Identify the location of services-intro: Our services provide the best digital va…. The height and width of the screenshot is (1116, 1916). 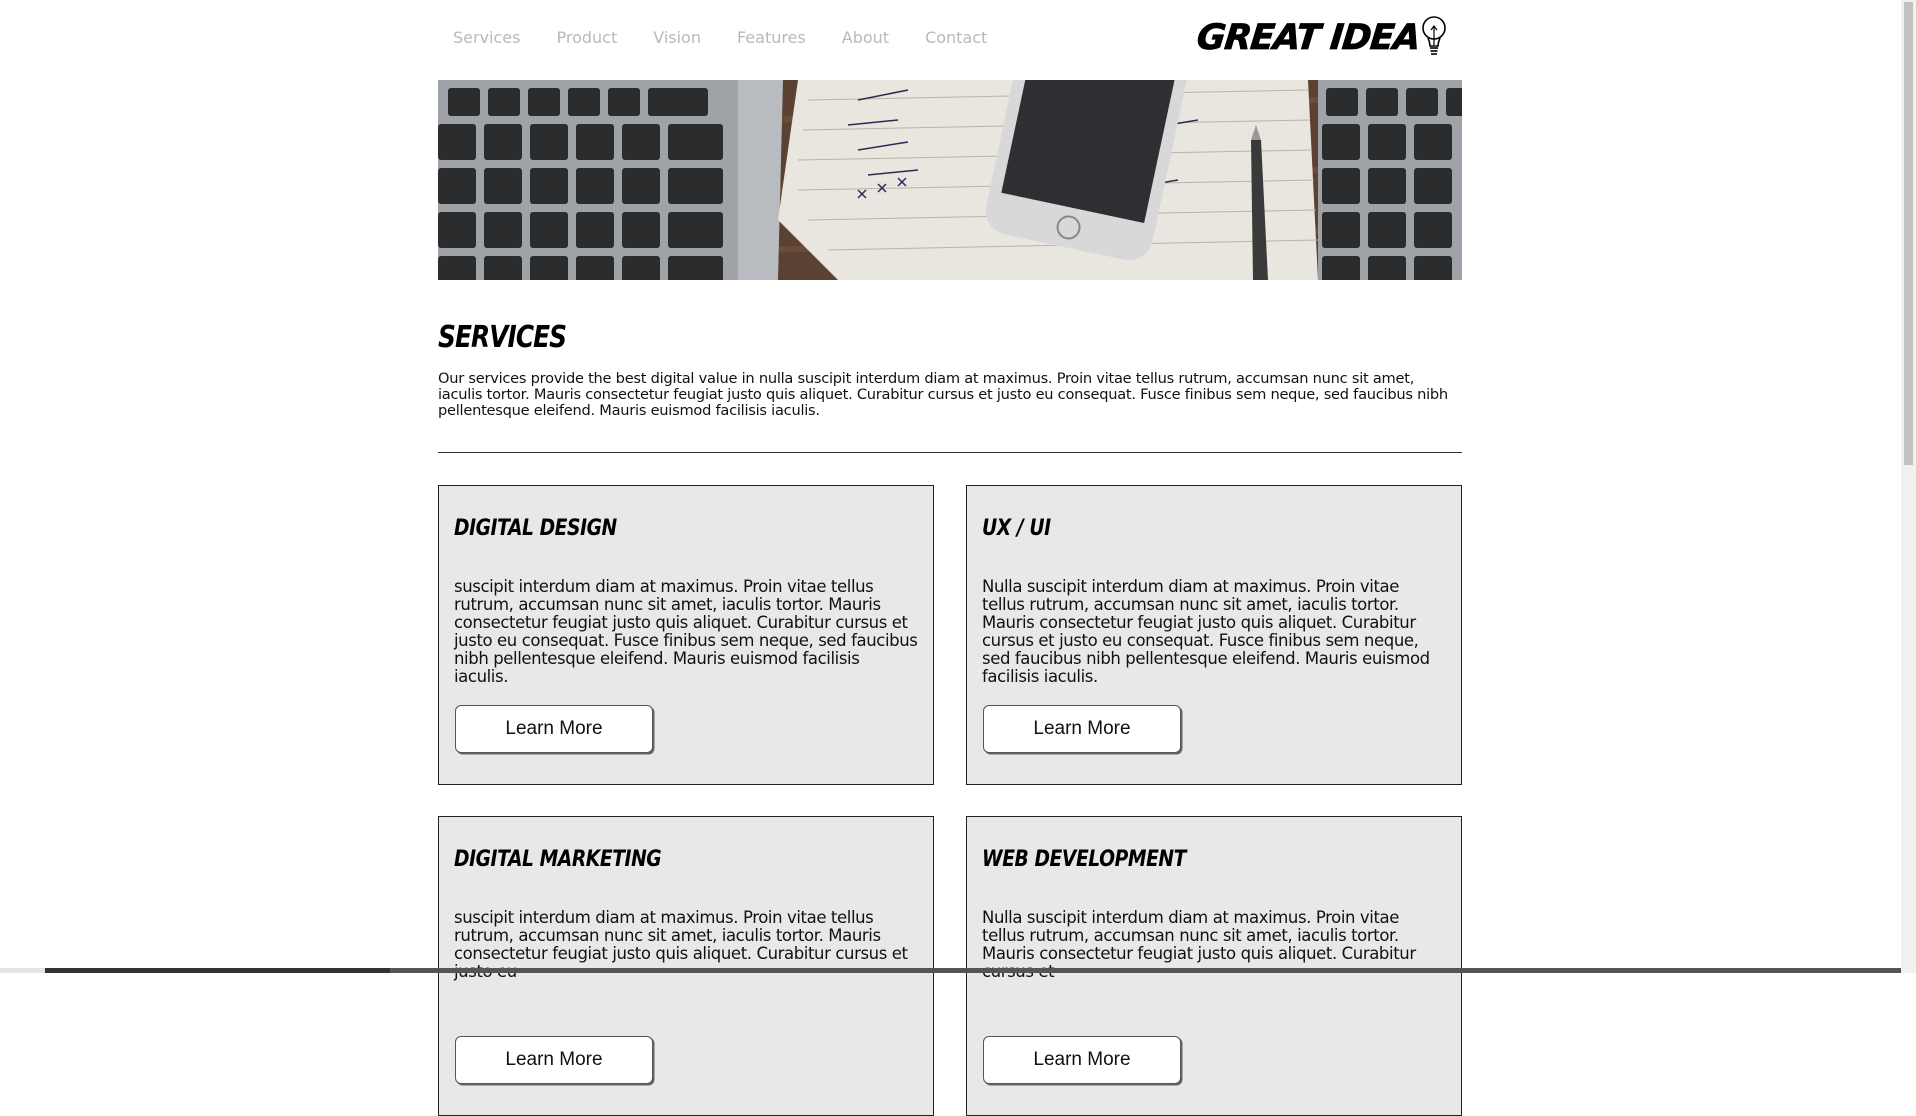
(943, 394).